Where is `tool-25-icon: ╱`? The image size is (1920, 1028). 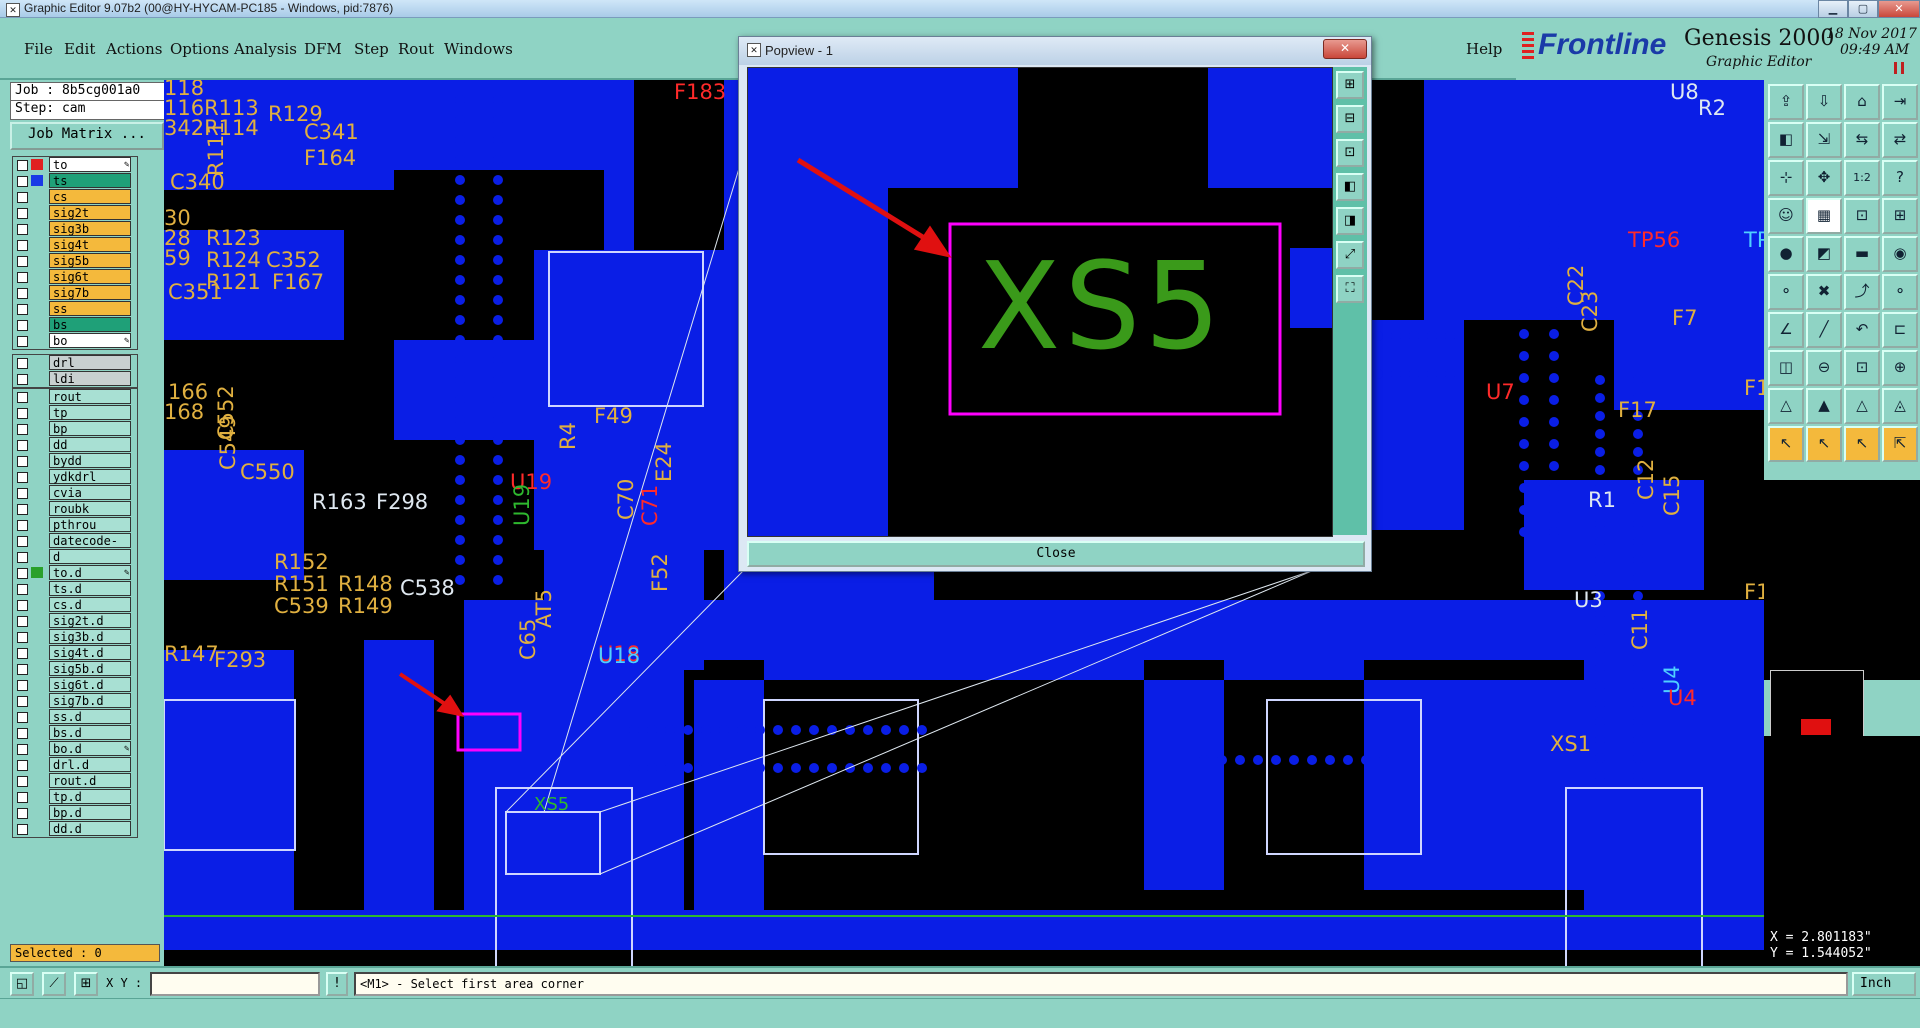
tool-25-icon: ╱ is located at coordinates (1824, 330).